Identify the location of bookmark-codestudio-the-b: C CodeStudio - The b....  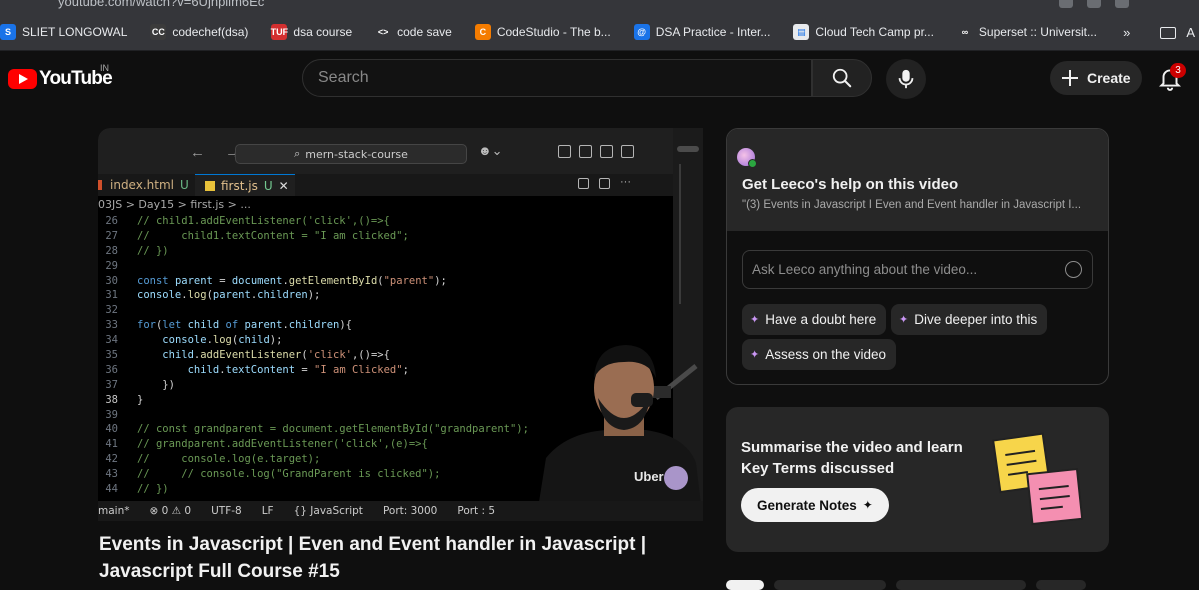
(547, 32).